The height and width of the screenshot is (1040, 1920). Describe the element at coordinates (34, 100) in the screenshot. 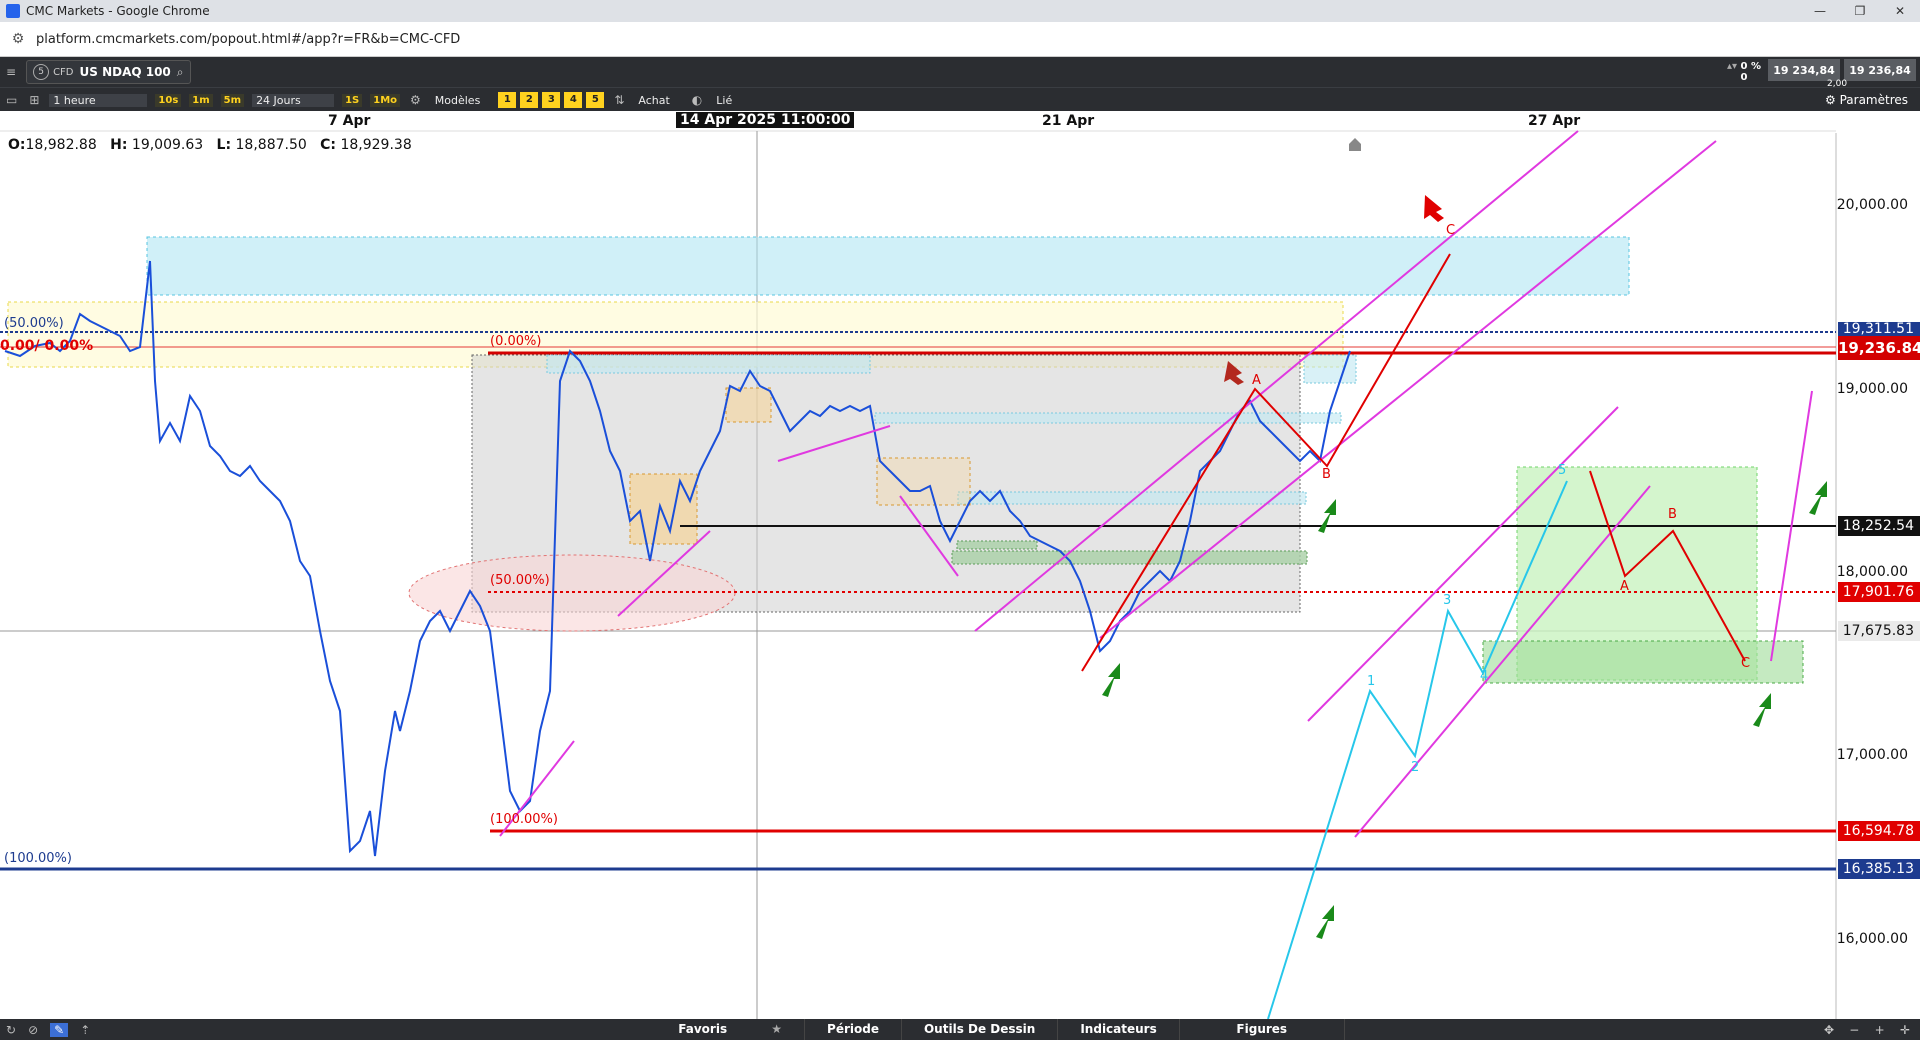

I see `grid-icon: ⊞` at that location.